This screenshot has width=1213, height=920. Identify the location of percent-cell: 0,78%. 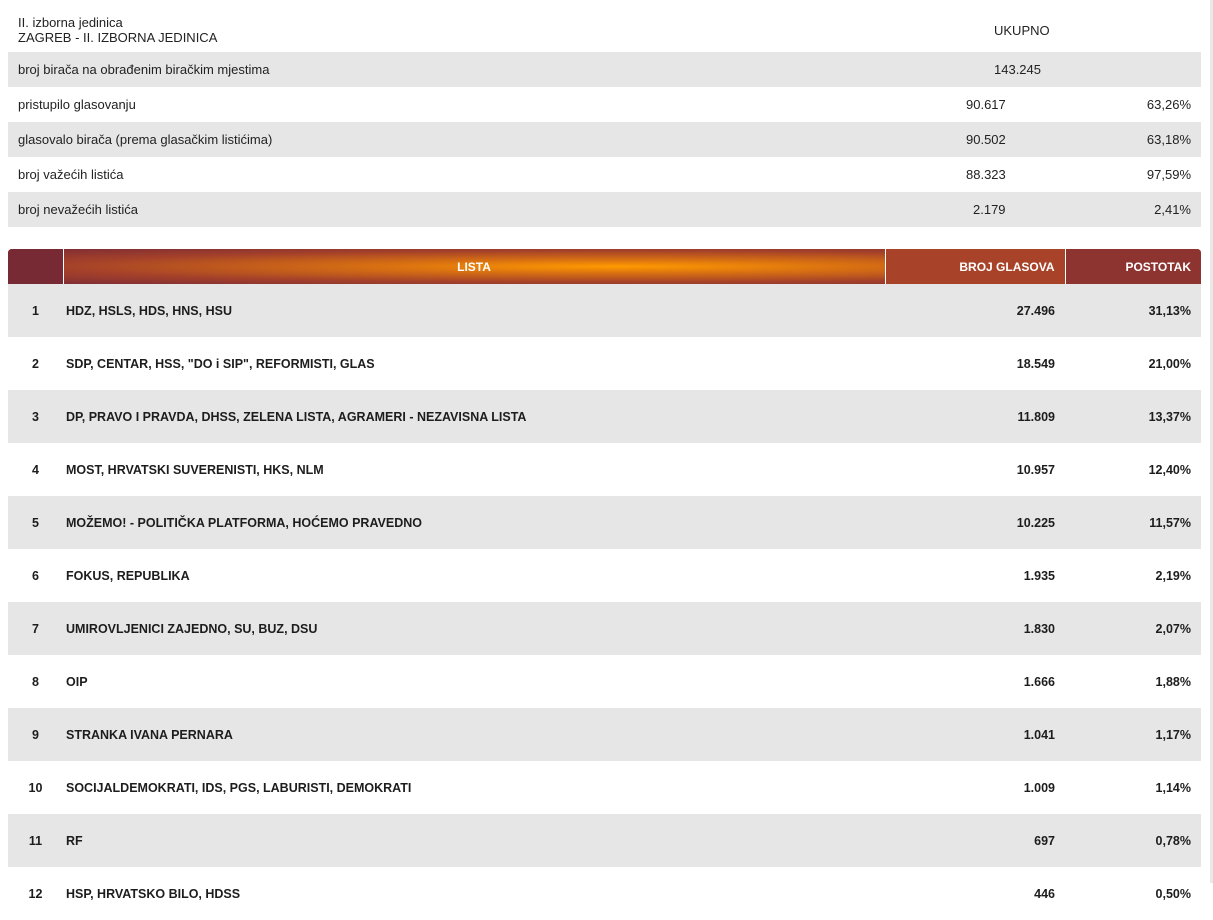
(1133, 840).